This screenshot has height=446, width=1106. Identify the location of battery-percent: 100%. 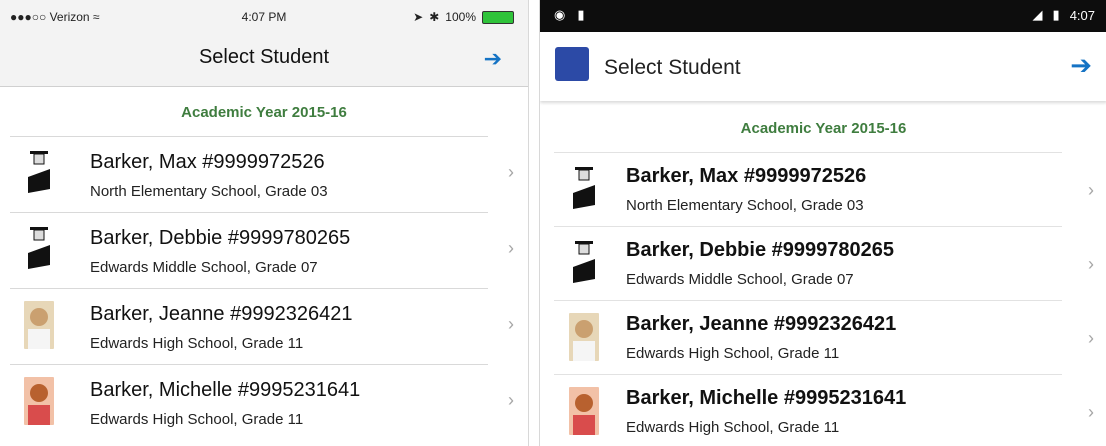
(460, 17).